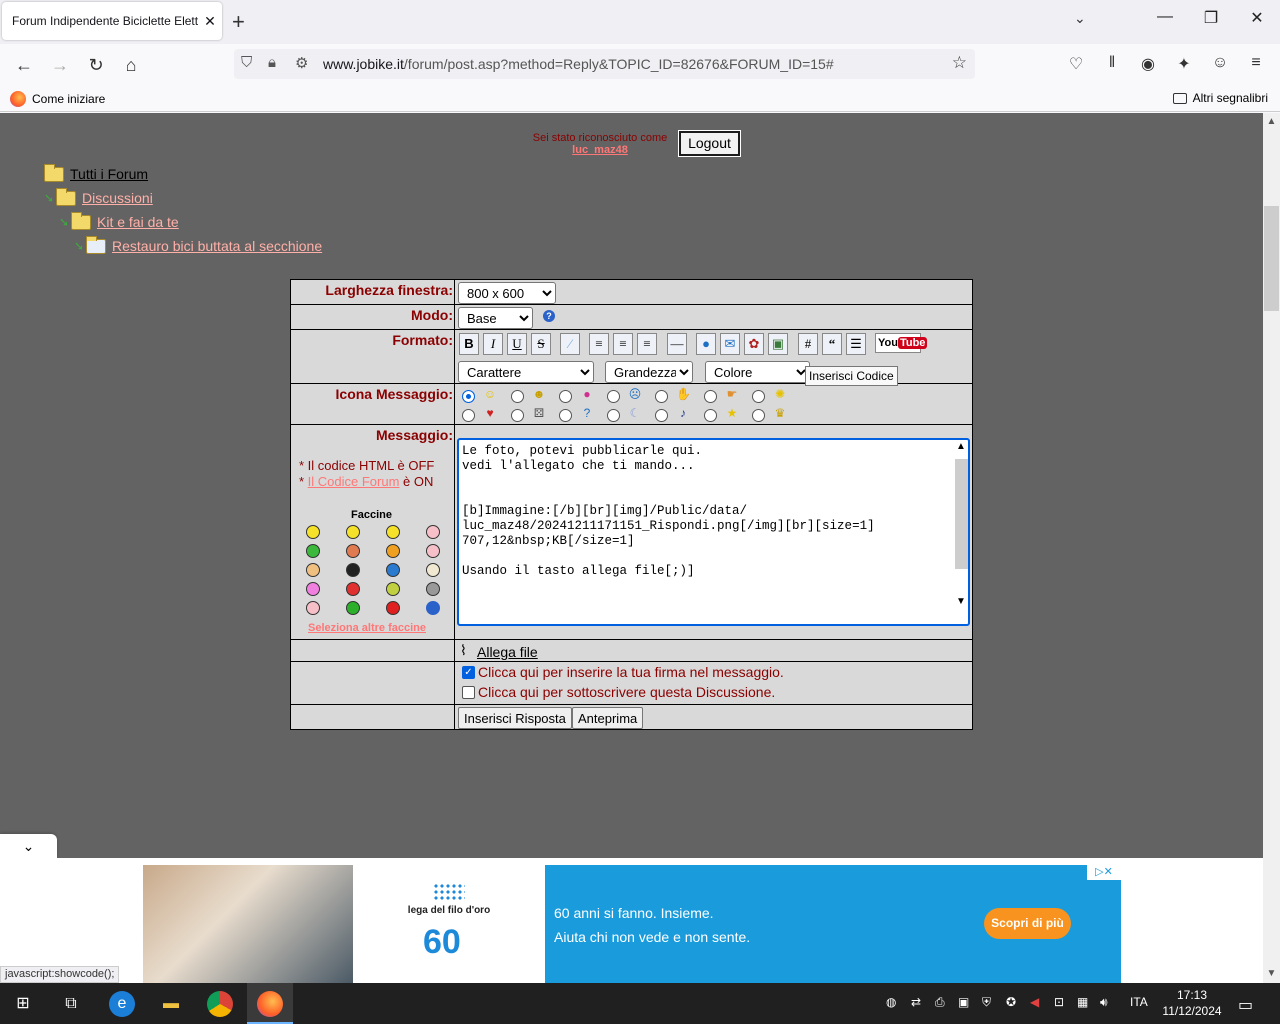  Describe the element at coordinates (526, 372) in the screenshot. I see `font-select: Carattere` at that location.